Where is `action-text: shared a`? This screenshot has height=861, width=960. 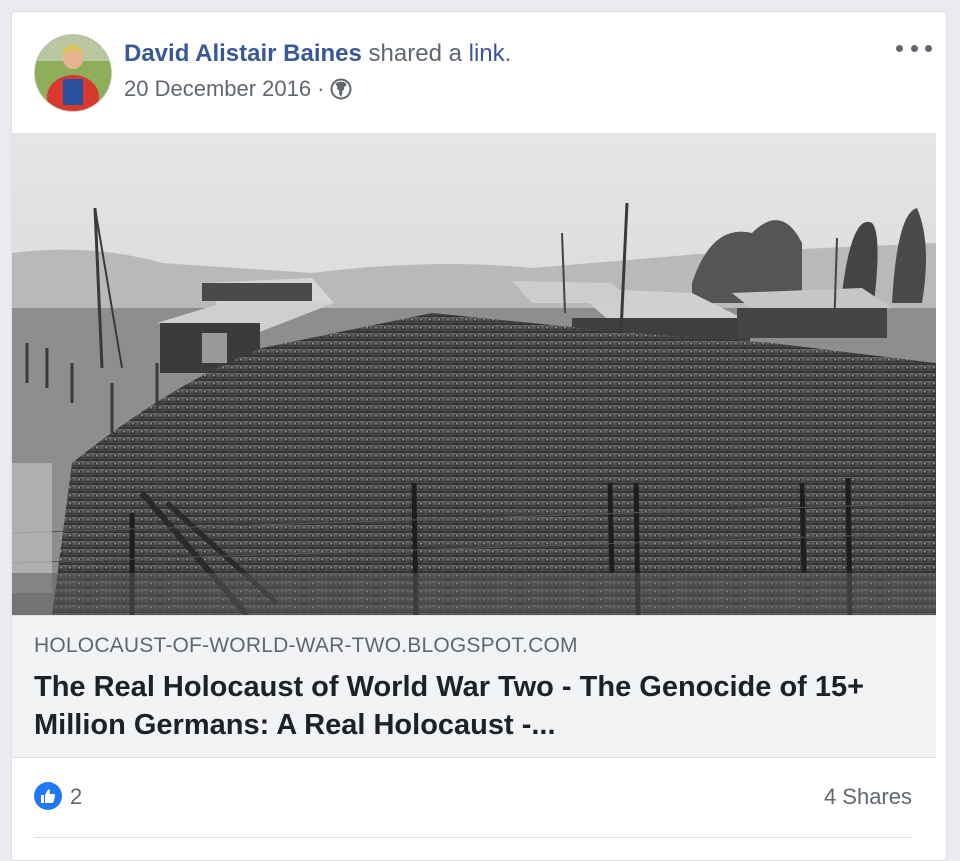 action-text: shared a is located at coordinates (415, 53).